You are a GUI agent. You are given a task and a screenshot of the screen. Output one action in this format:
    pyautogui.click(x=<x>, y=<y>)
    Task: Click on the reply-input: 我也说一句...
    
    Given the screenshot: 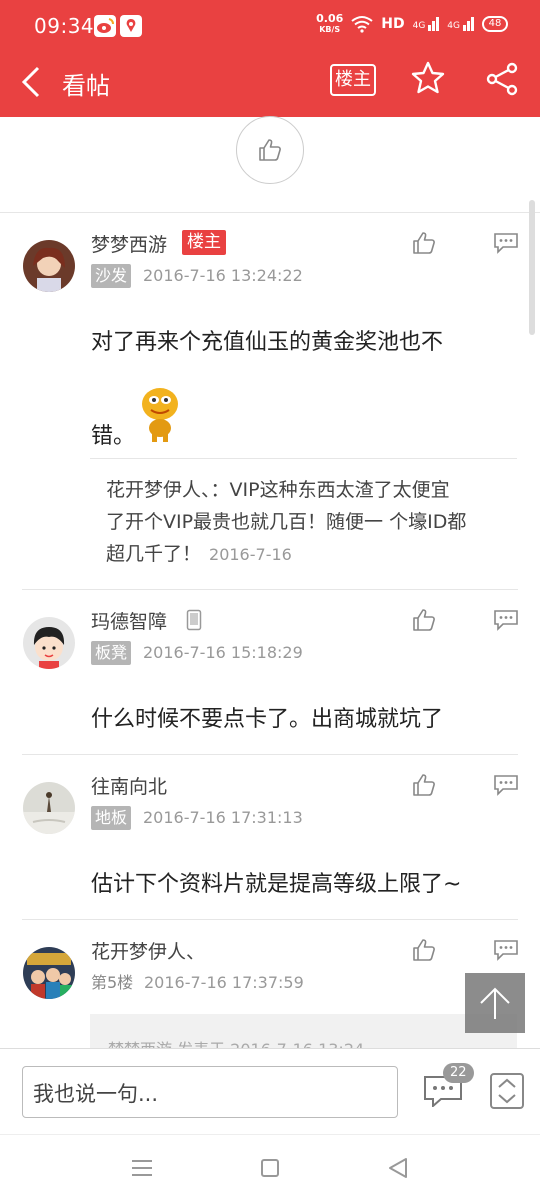 What is the action you would take?
    pyautogui.click(x=210, y=1092)
    